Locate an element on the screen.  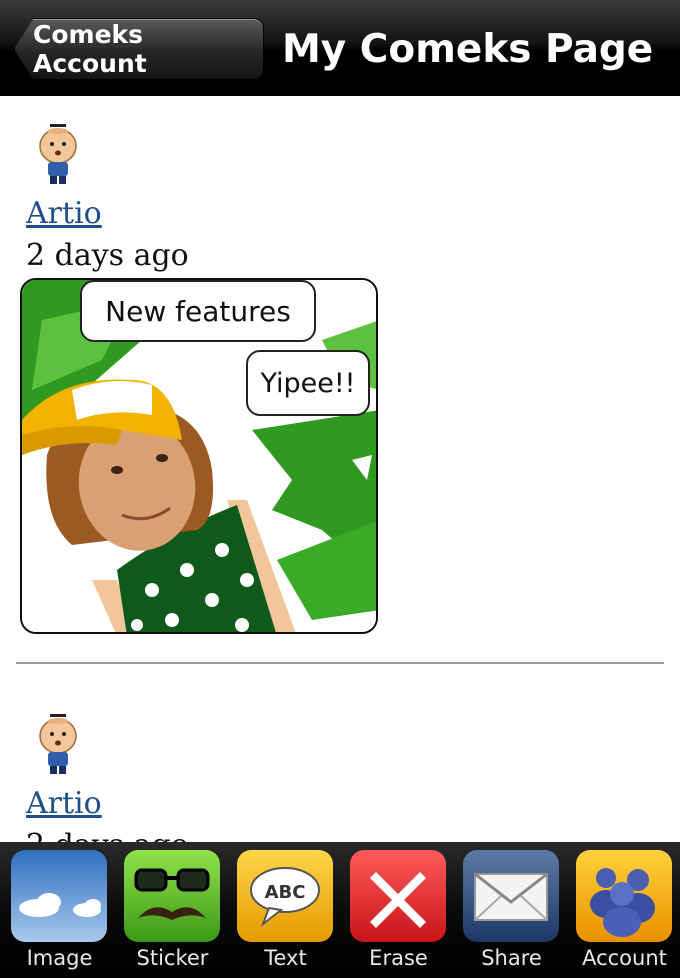
glasses-mustache-icon is located at coordinates (172, 896).